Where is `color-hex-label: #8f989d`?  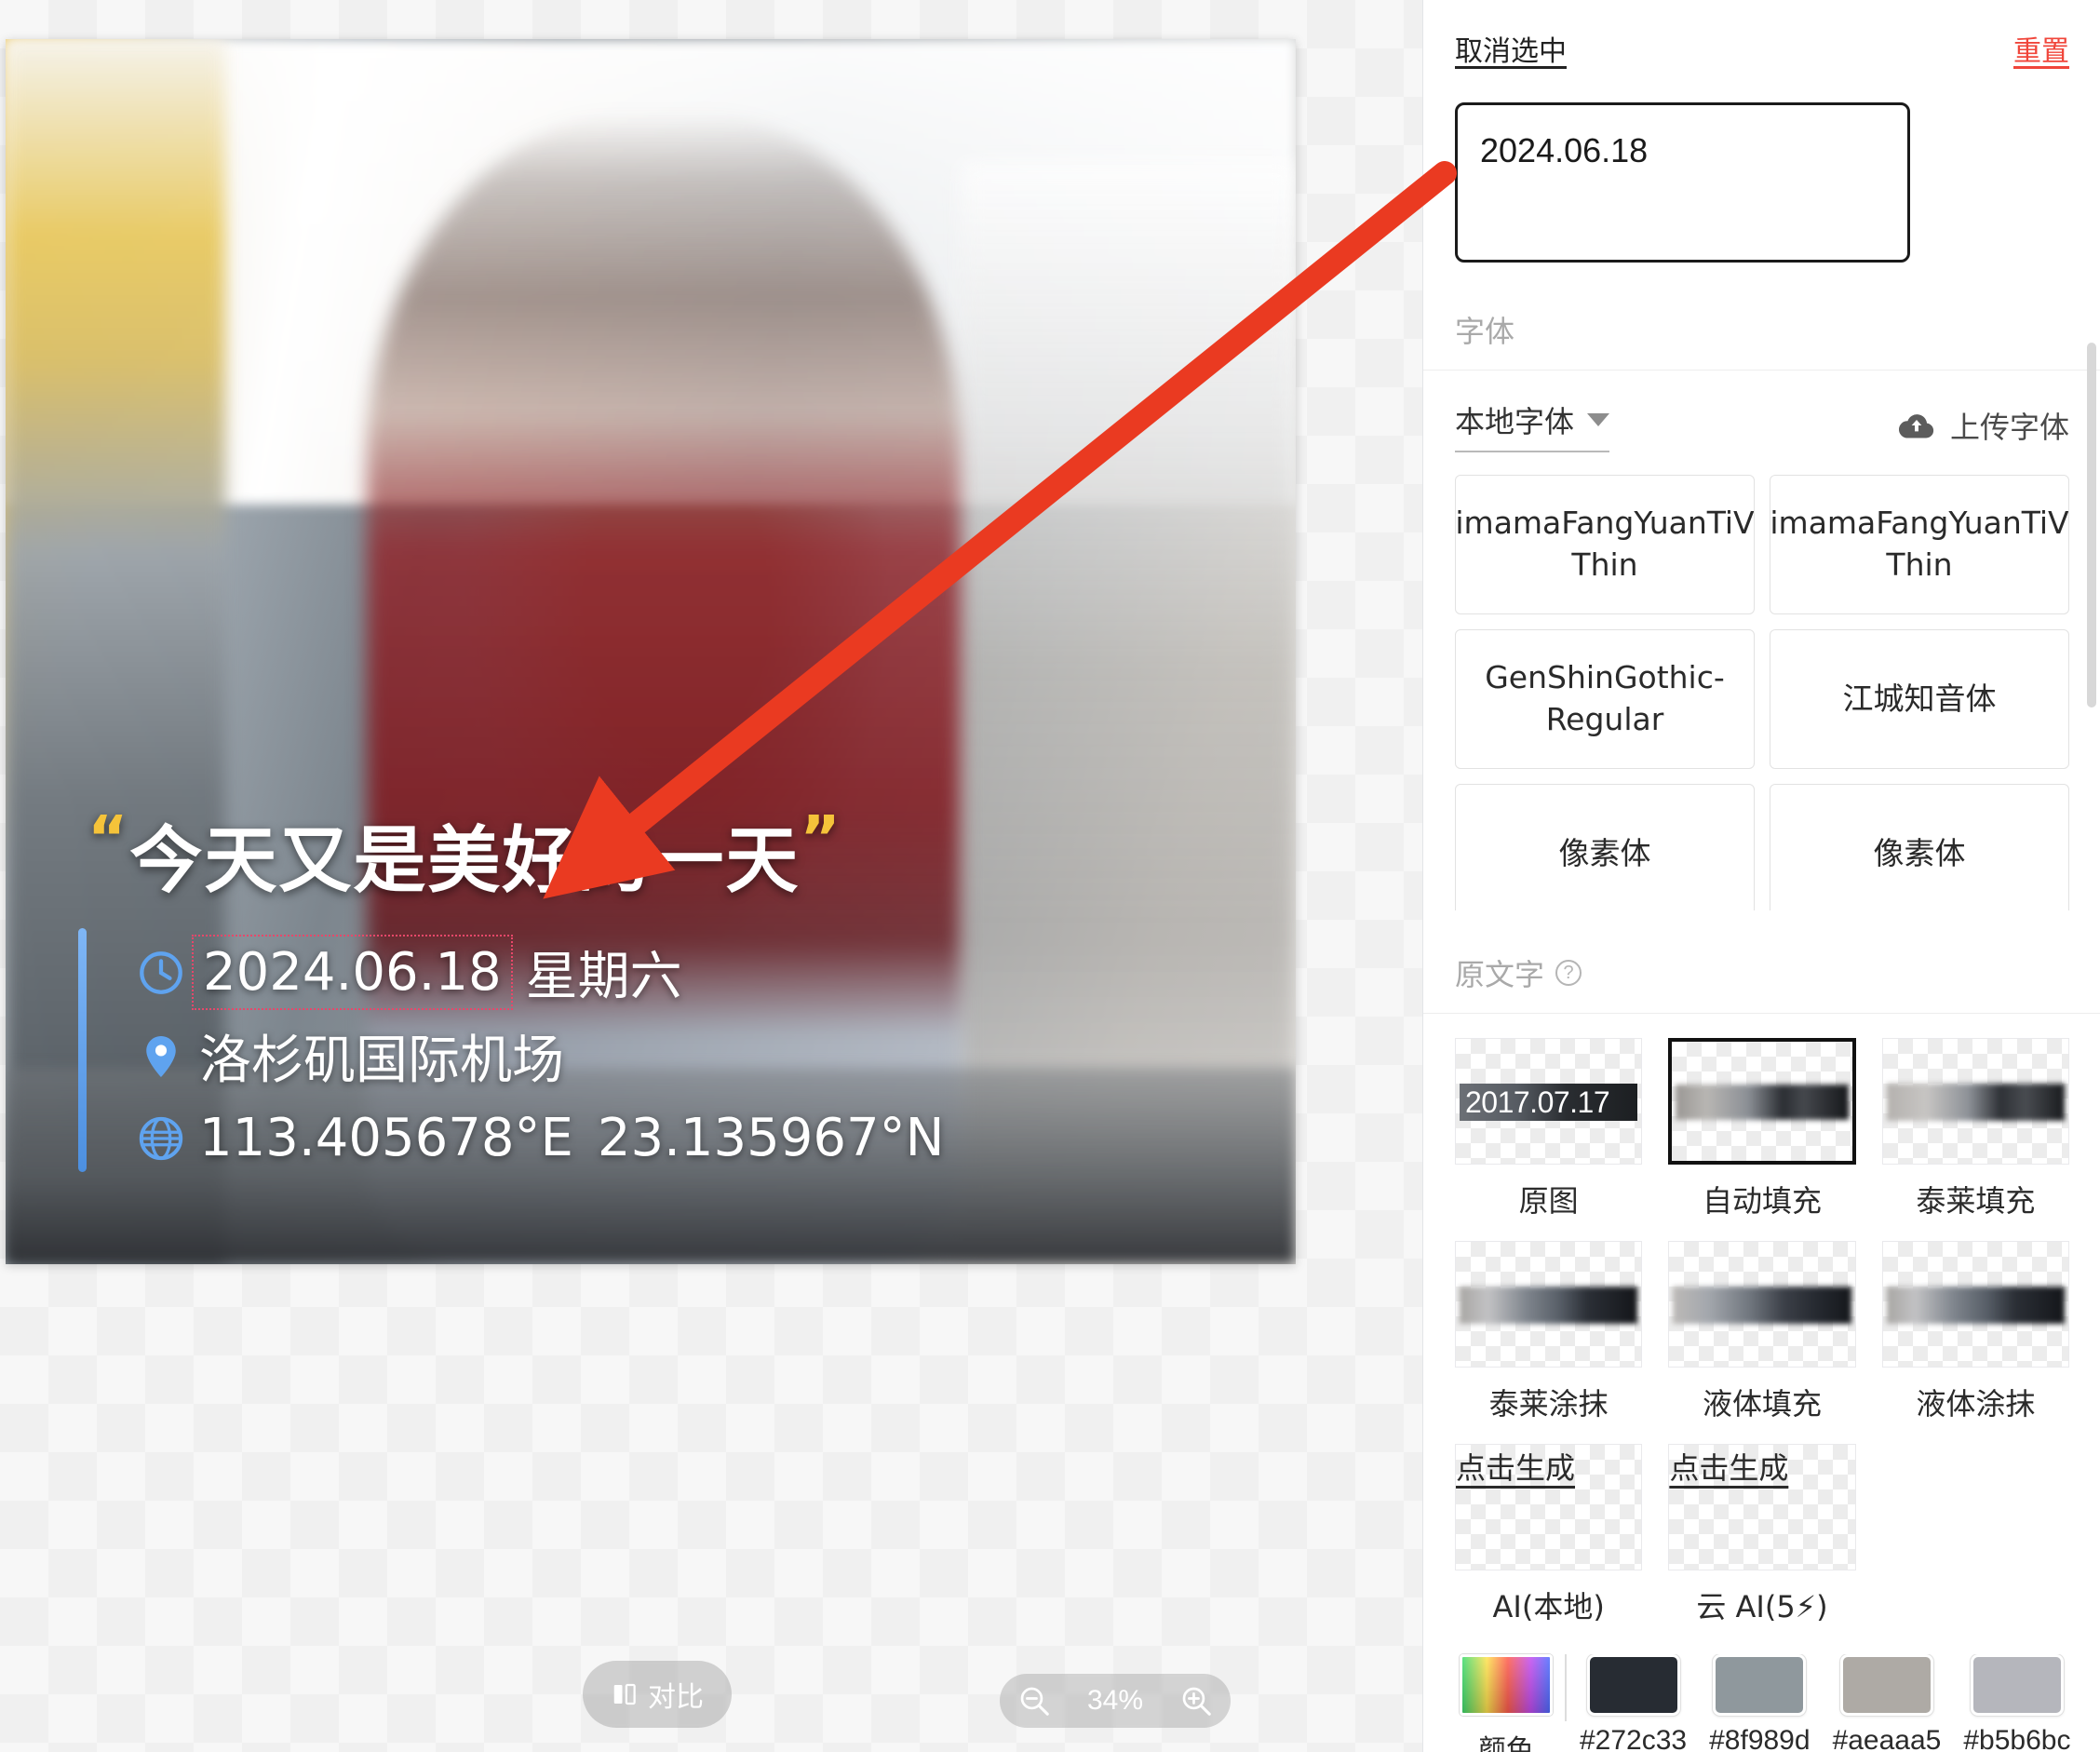
color-hex-label: #8f989d is located at coordinates (1760, 1738).